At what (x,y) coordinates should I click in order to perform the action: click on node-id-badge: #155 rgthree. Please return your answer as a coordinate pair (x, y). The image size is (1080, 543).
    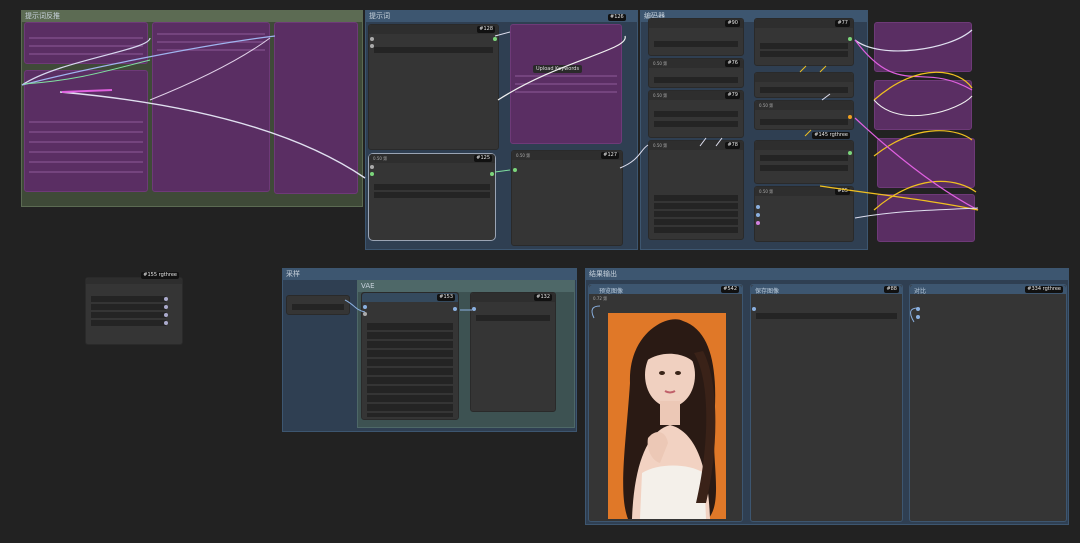
    Looking at the image, I should click on (160, 275).